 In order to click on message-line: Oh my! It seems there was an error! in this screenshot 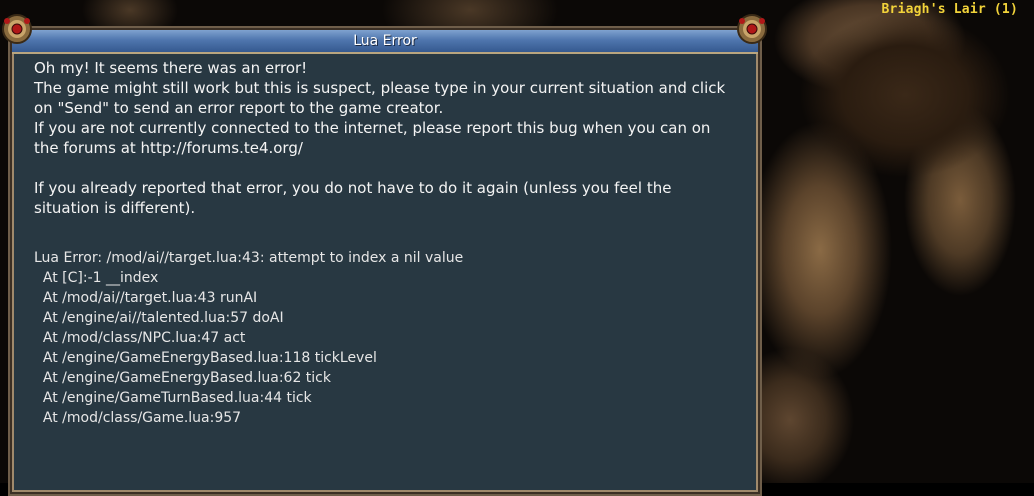, I will do `click(171, 68)`.